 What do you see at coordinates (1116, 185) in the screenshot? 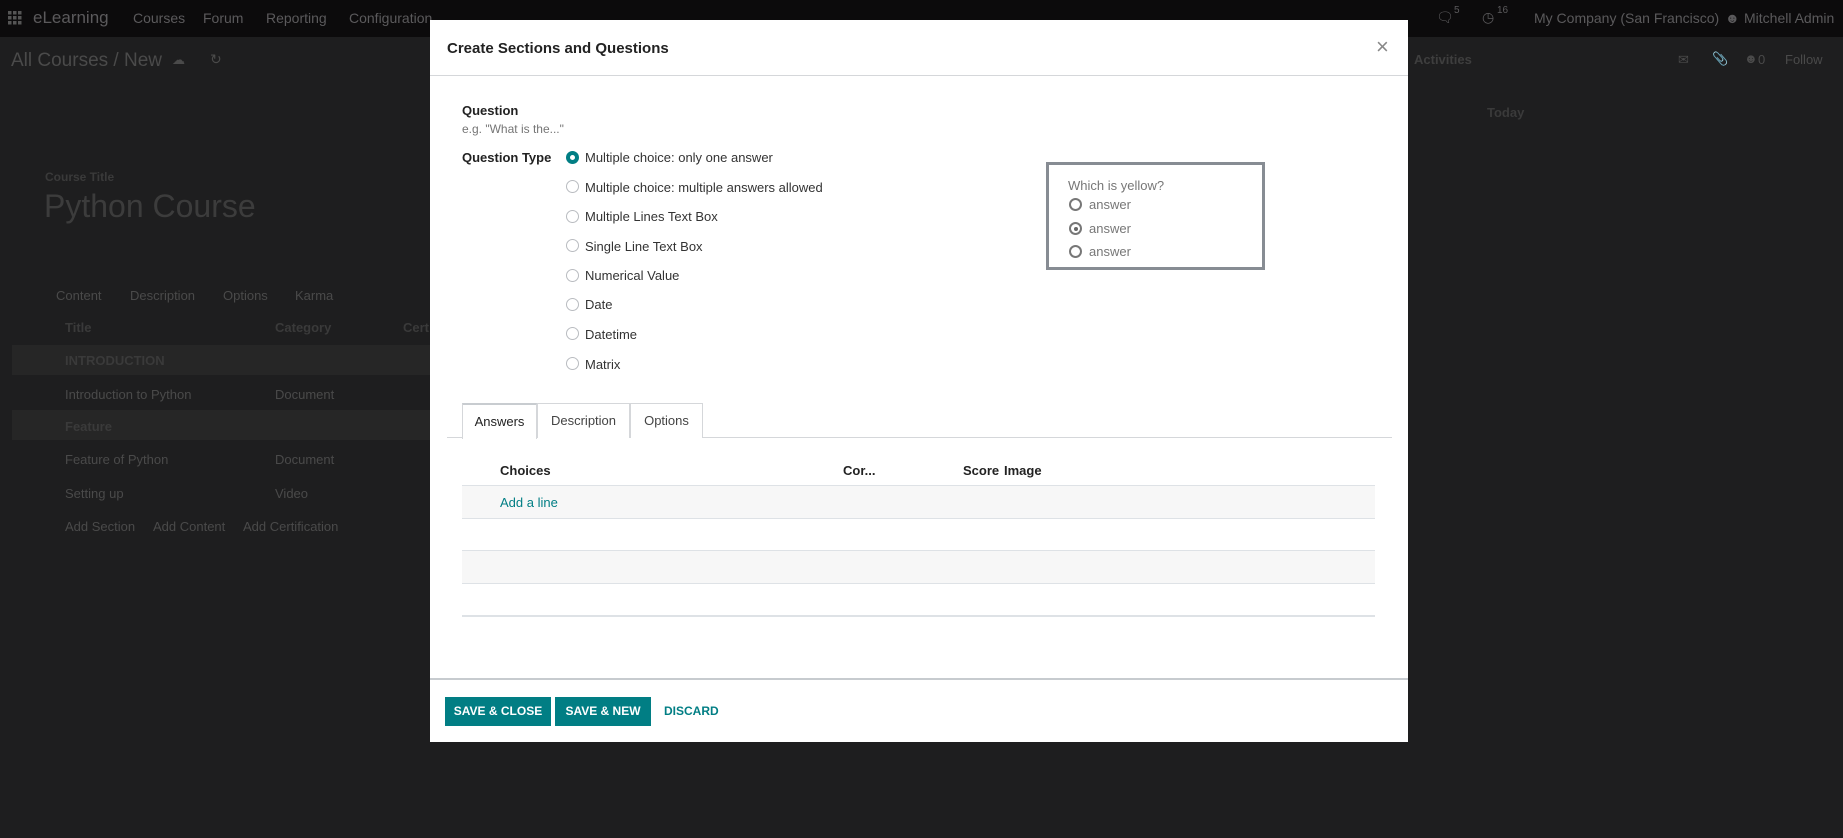
I see `preview-question: Which is yellow?` at bounding box center [1116, 185].